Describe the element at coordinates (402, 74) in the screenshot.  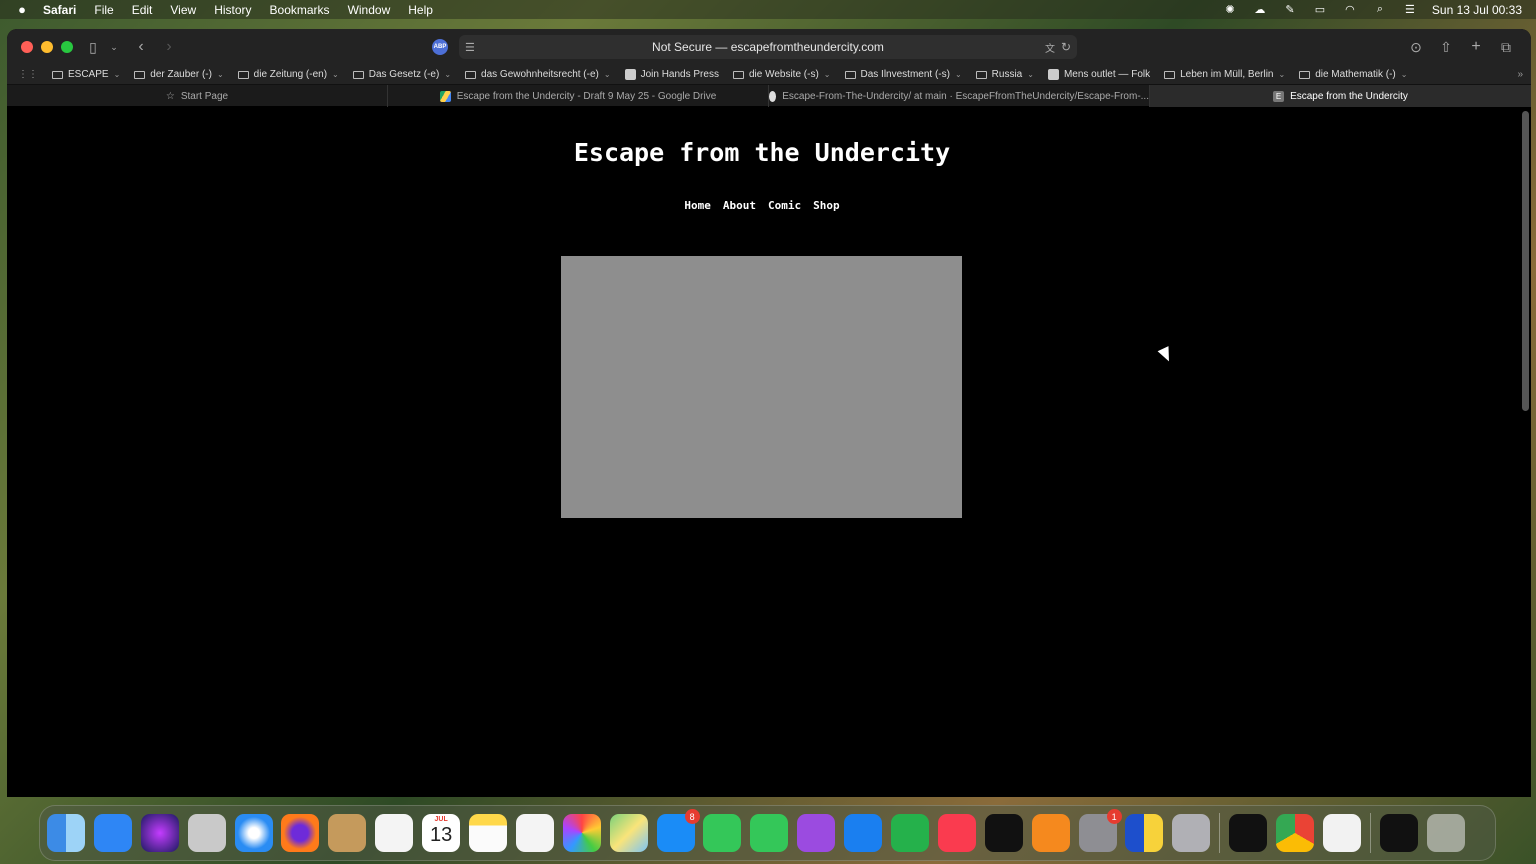
I see `bookmark-item: Das Gesetz (-e) ⌄` at that location.